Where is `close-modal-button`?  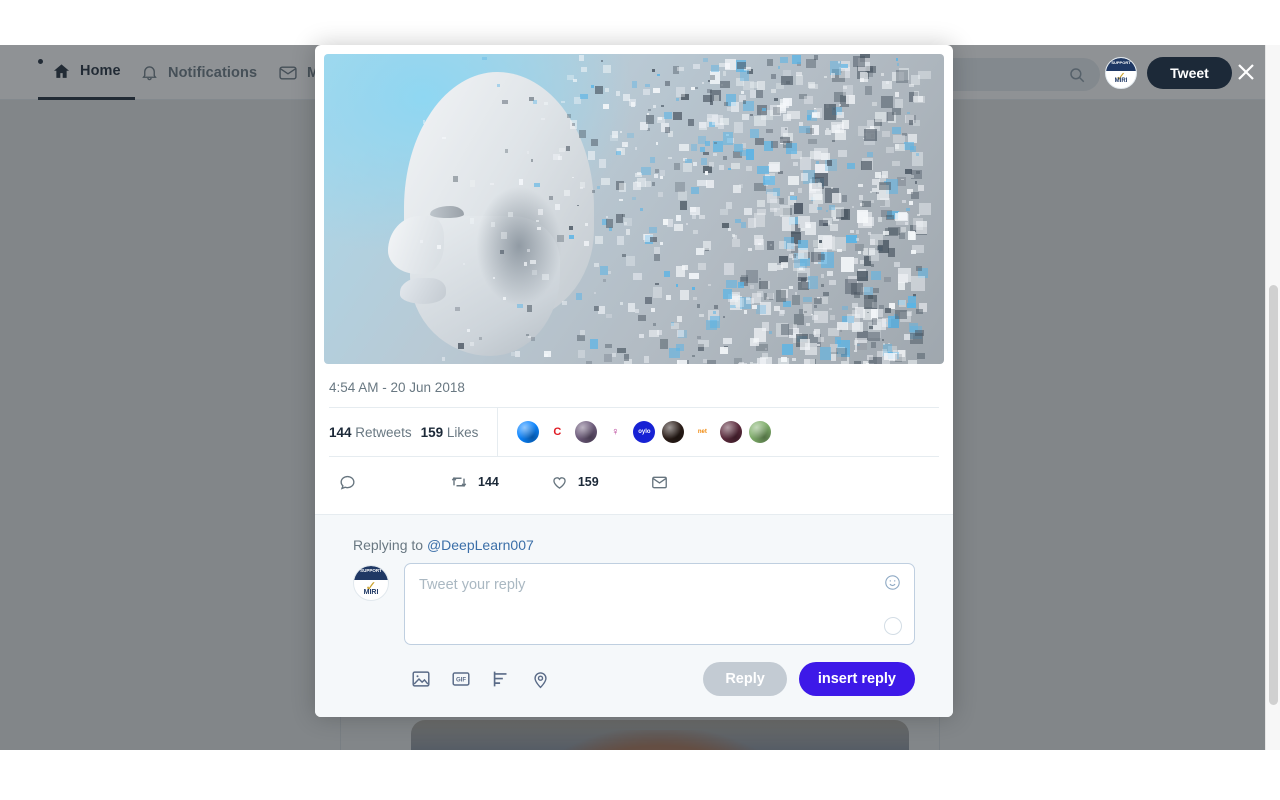 close-modal-button is located at coordinates (1246, 72).